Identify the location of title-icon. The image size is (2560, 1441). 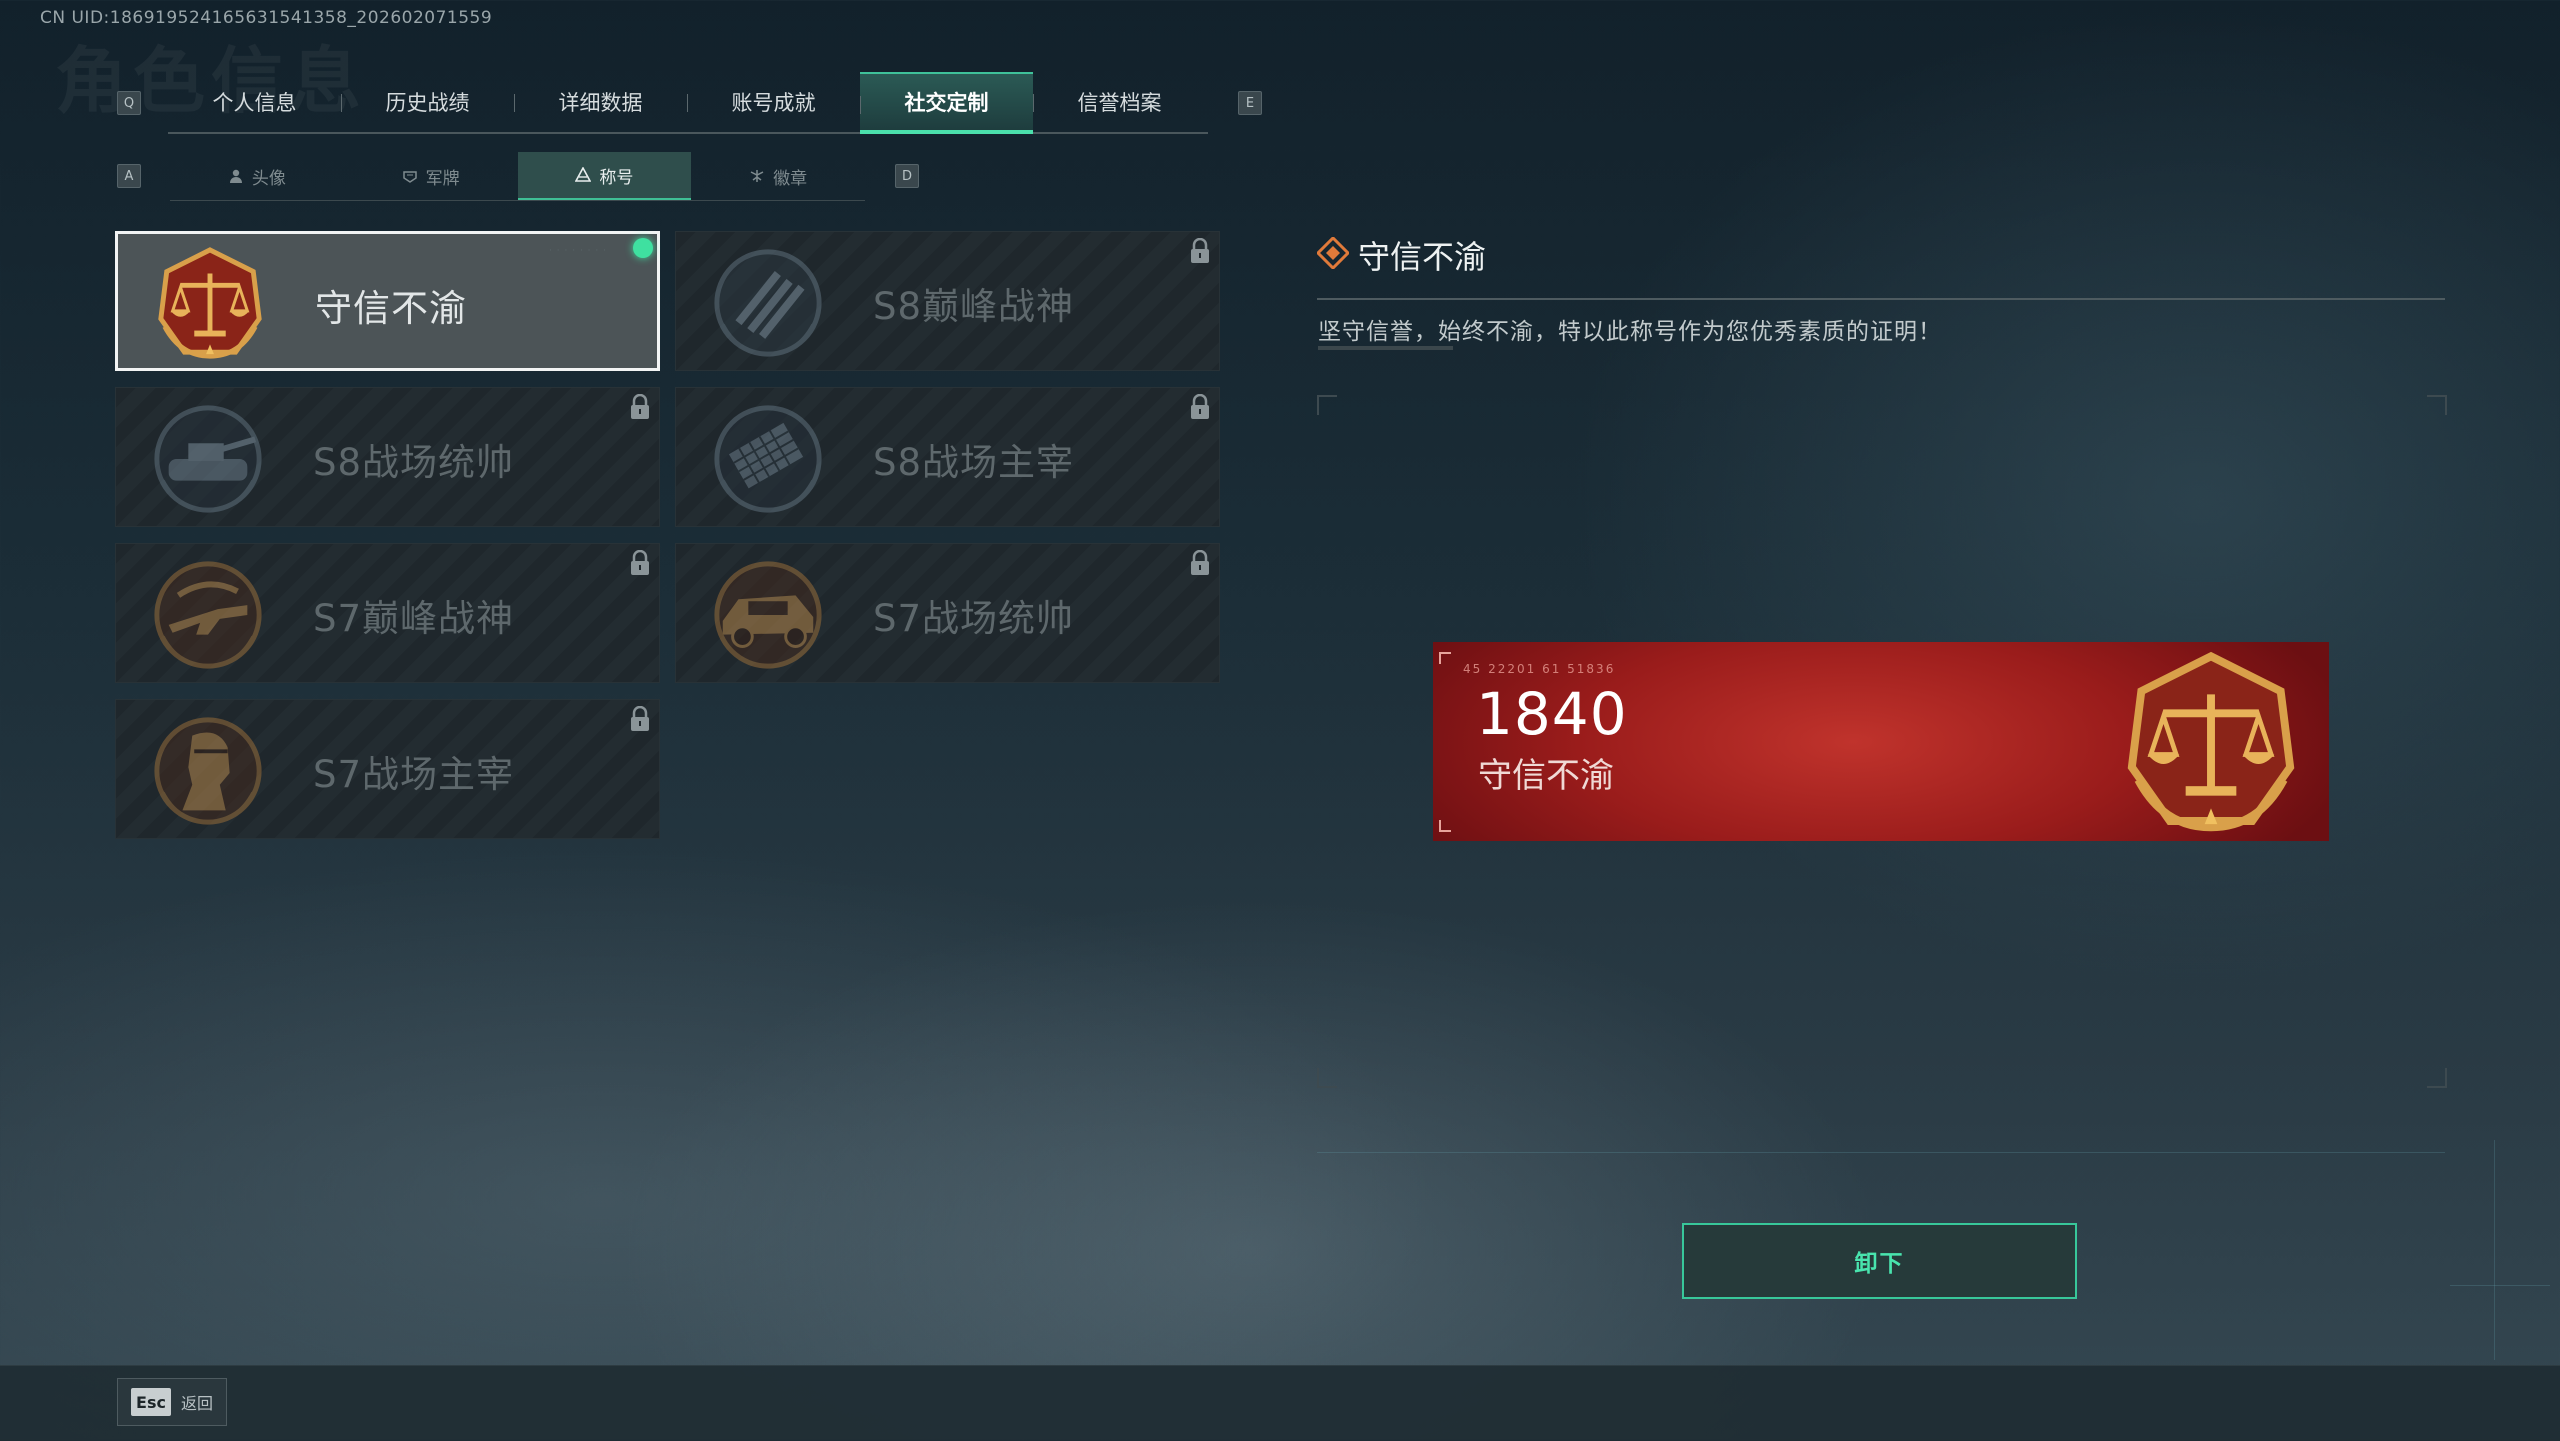
(583, 174).